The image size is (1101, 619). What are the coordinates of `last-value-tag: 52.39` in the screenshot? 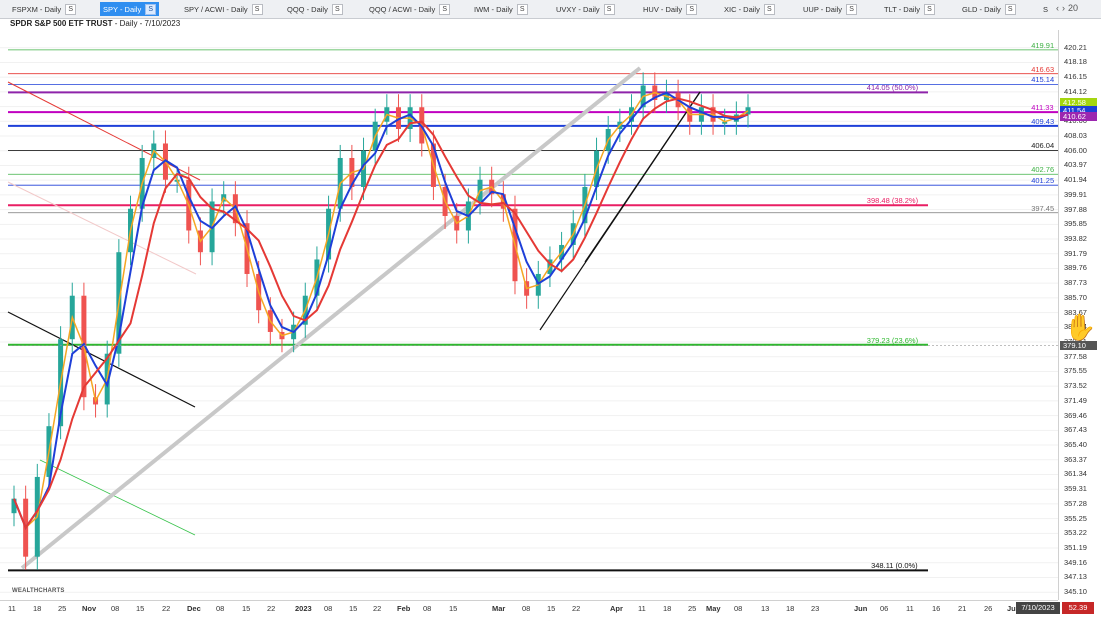 It's located at (1078, 608).